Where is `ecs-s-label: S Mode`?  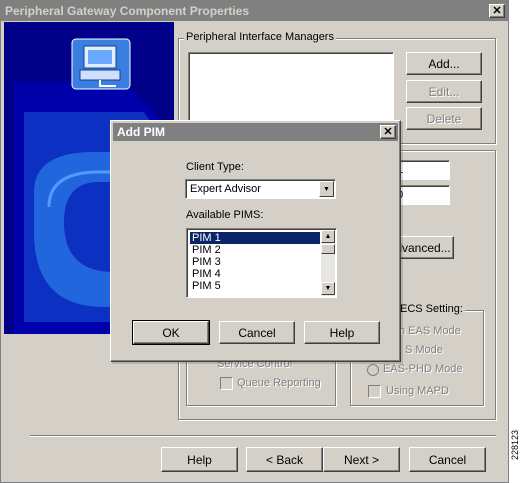 ecs-s-label: S Mode is located at coordinates (424, 350).